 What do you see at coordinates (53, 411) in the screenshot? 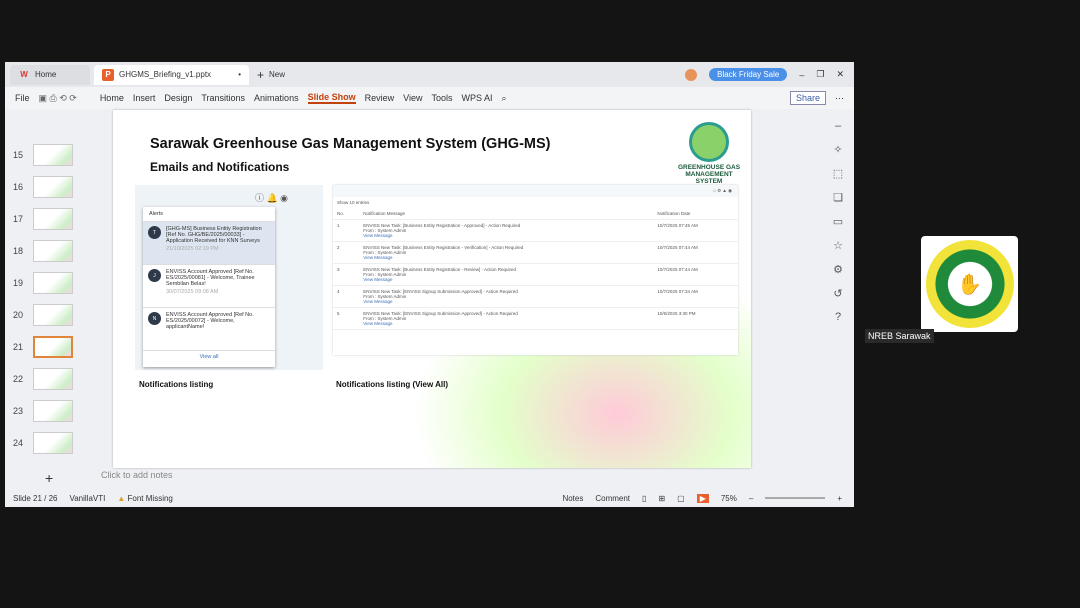
I see `slide-thumbnail: 23` at bounding box center [53, 411].